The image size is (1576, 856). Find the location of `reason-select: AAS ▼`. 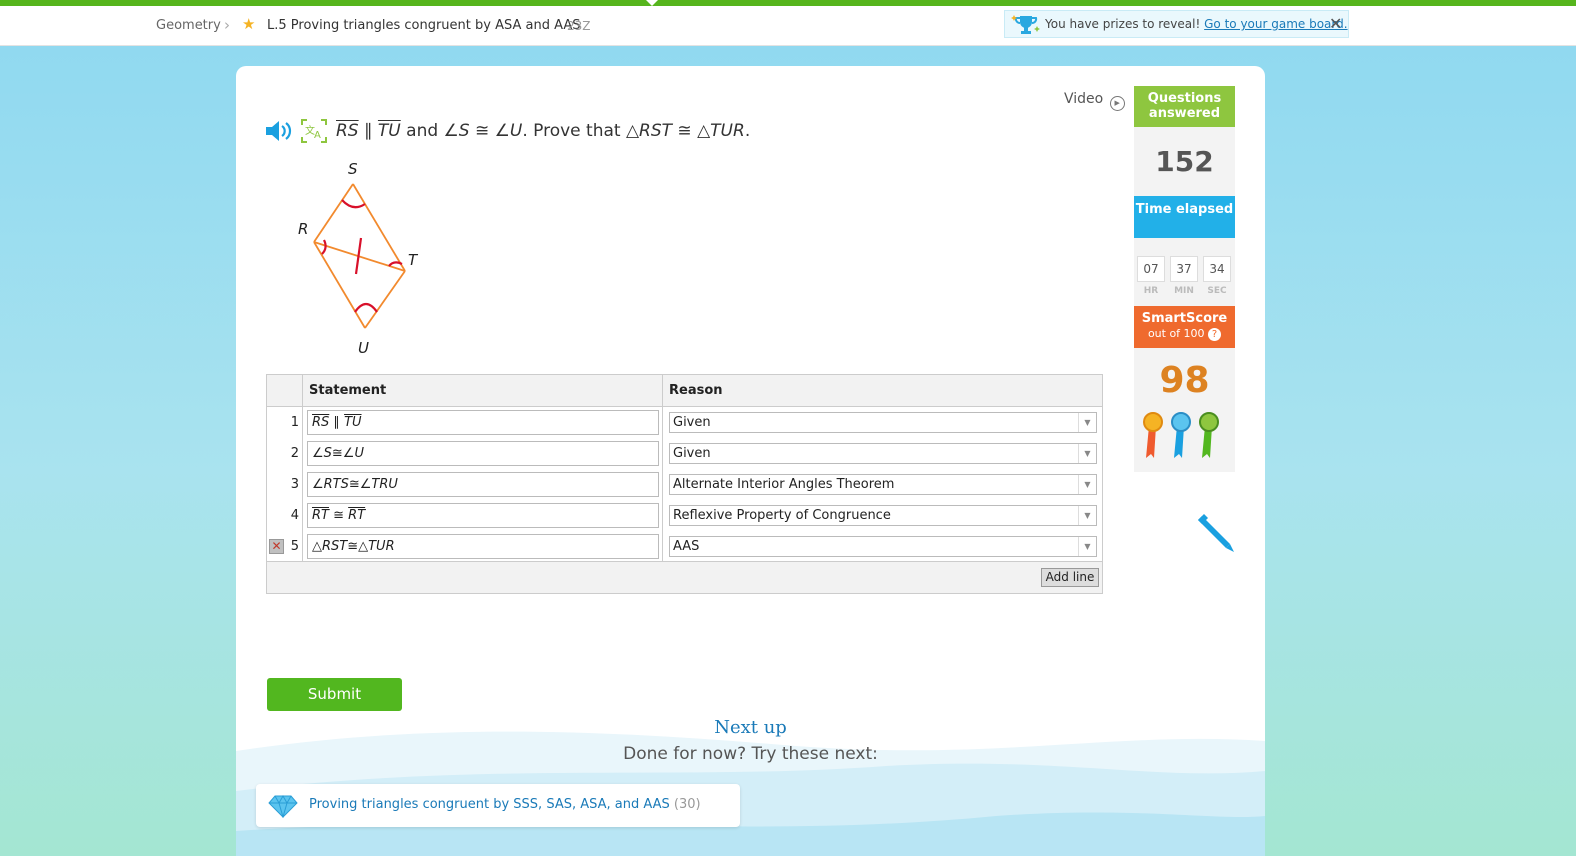

reason-select: AAS ▼ is located at coordinates (883, 546).